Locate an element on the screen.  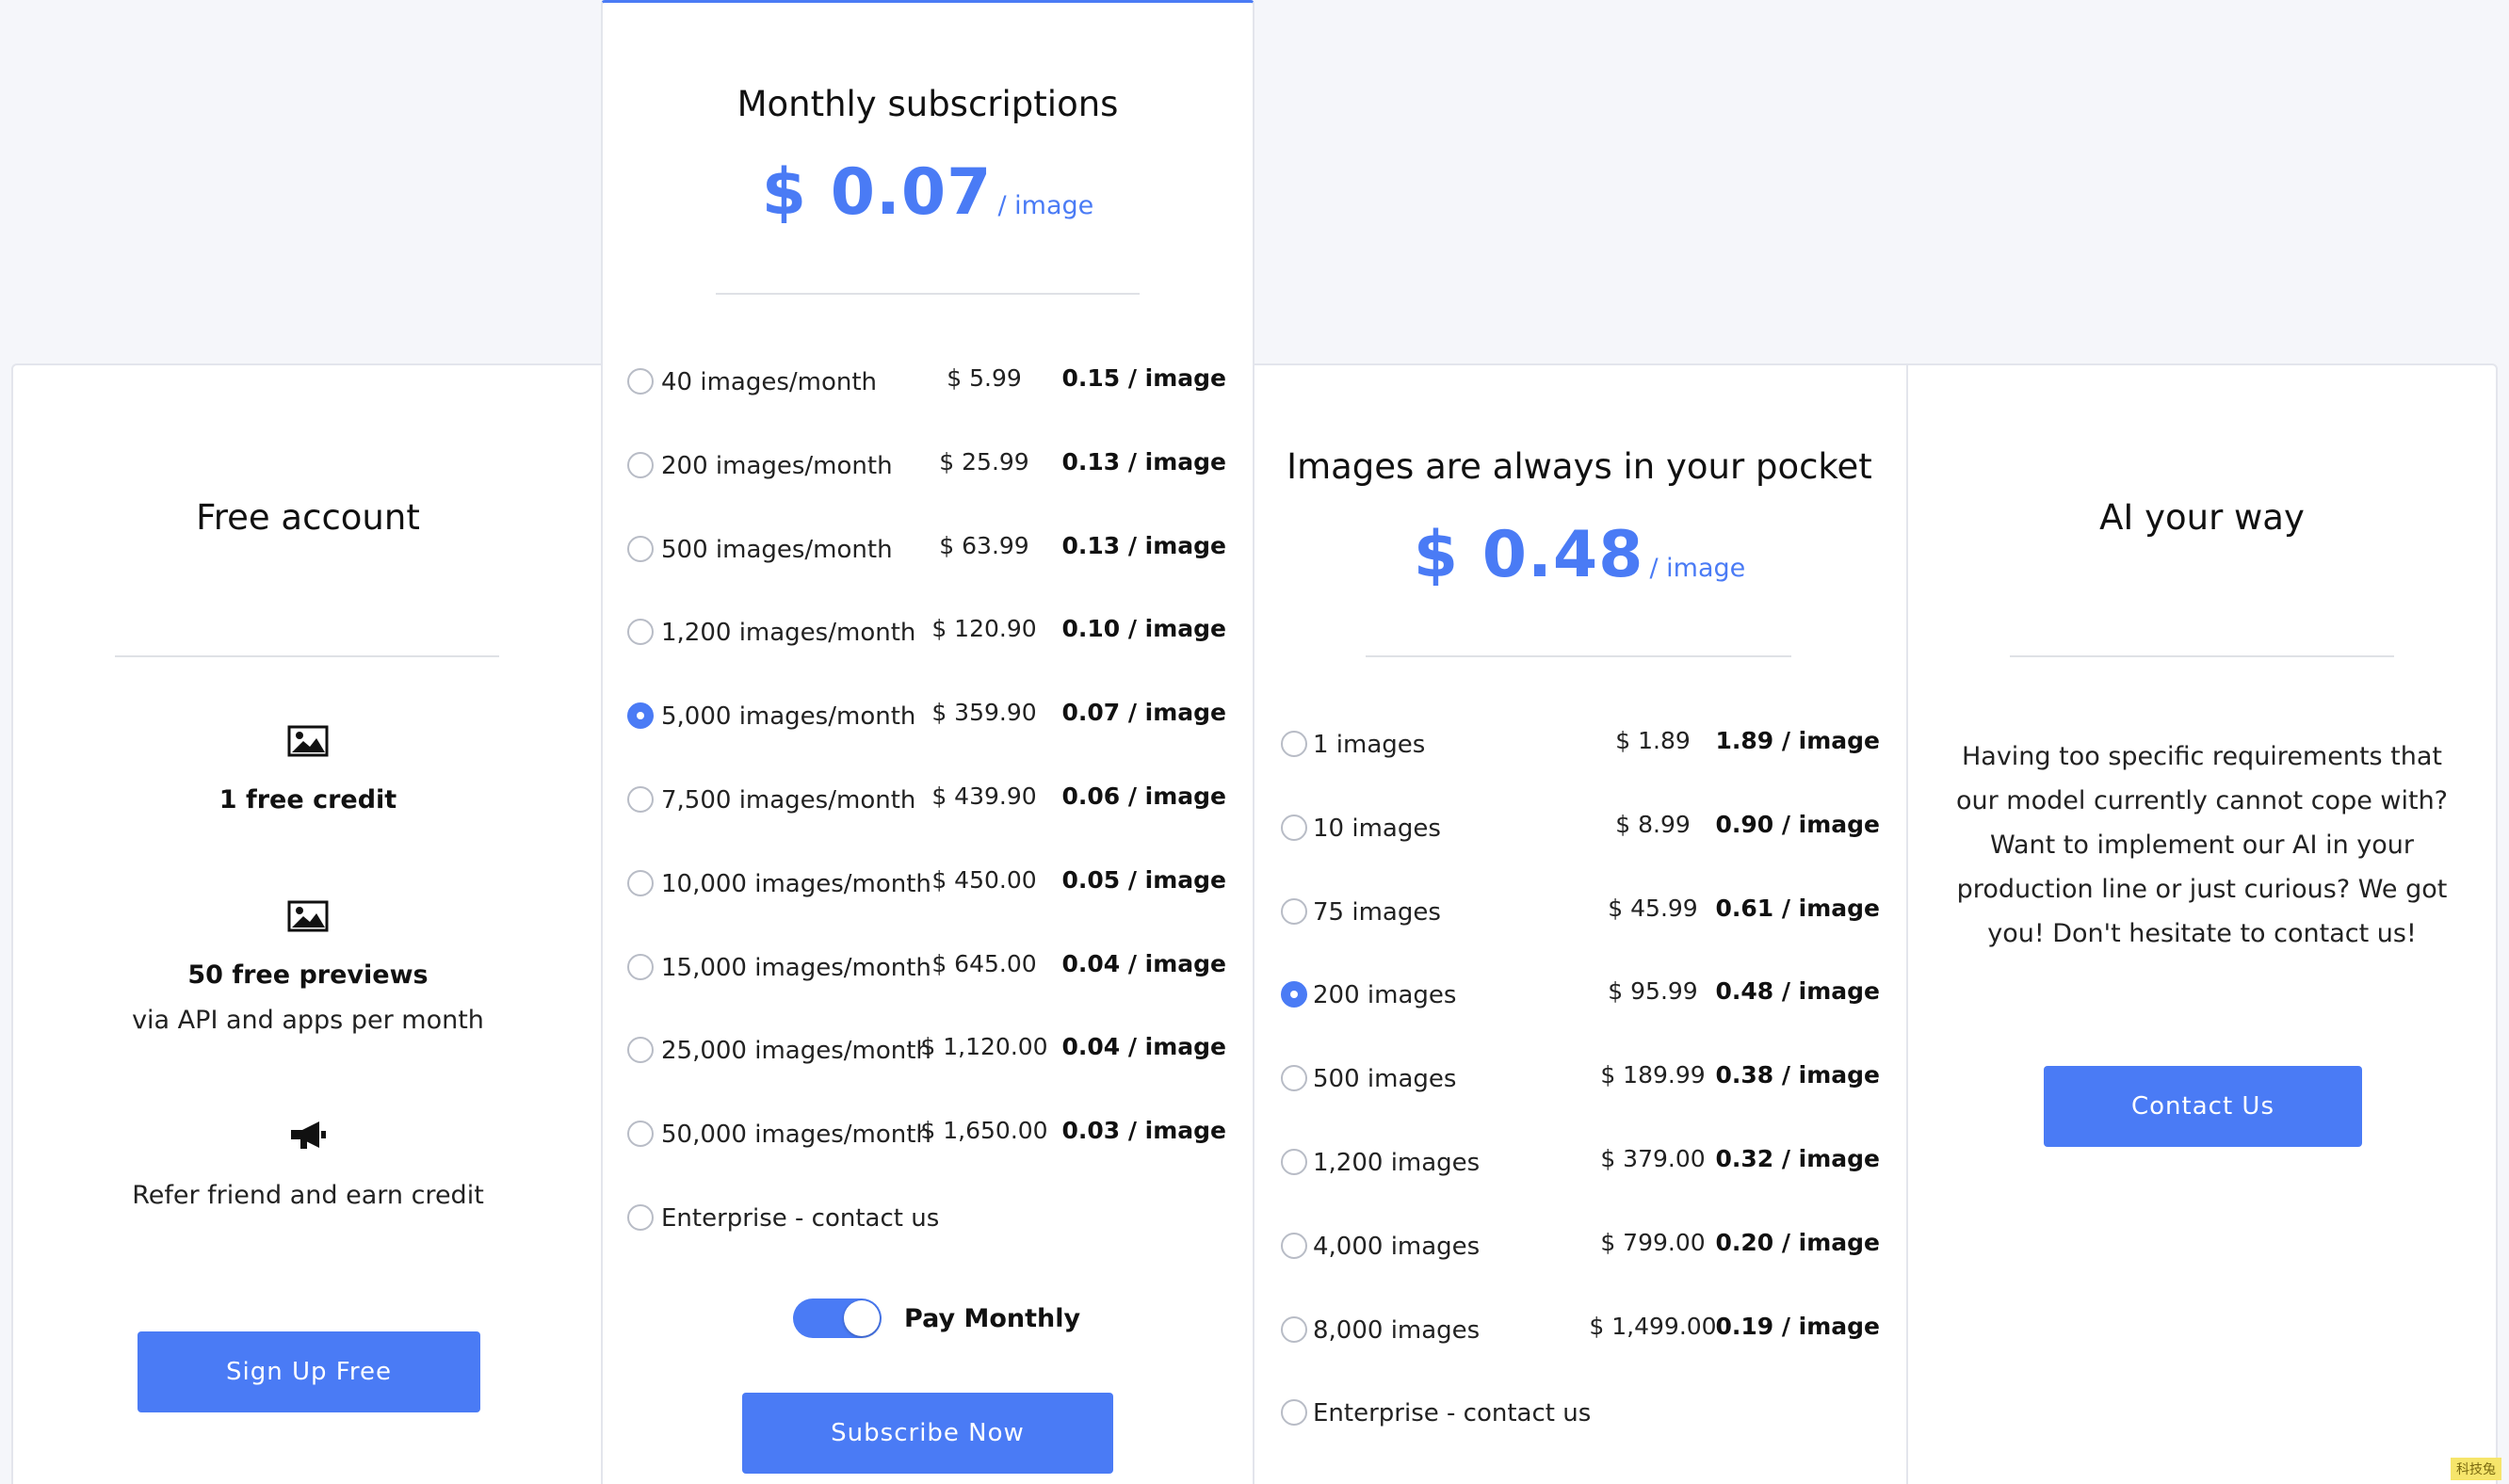
plan-label: 8,000 images is located at coordinates (1397, 1330).